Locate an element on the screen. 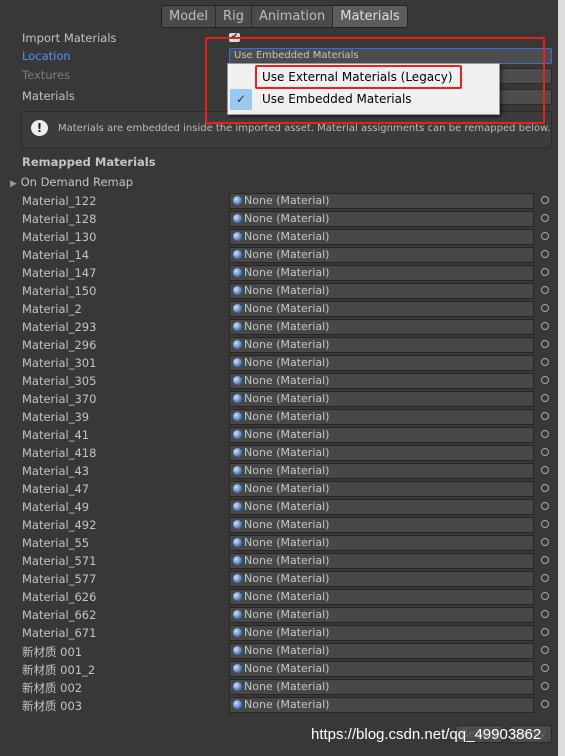 This screenshot has width=565, height=756. material-name: Material_370 is located at coordinates (59, 399).